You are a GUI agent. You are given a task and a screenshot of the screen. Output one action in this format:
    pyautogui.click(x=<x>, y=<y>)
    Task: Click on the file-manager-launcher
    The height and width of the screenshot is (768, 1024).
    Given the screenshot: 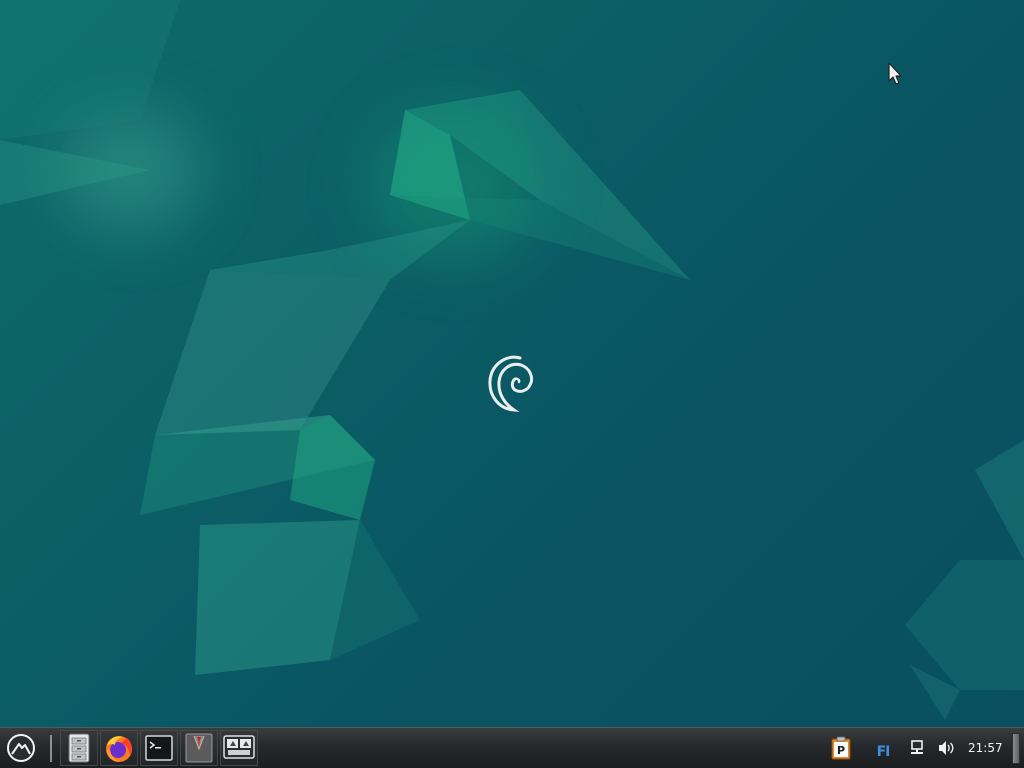 What is the action you would take?
    pyautogui.click(x=79, y=748)
    